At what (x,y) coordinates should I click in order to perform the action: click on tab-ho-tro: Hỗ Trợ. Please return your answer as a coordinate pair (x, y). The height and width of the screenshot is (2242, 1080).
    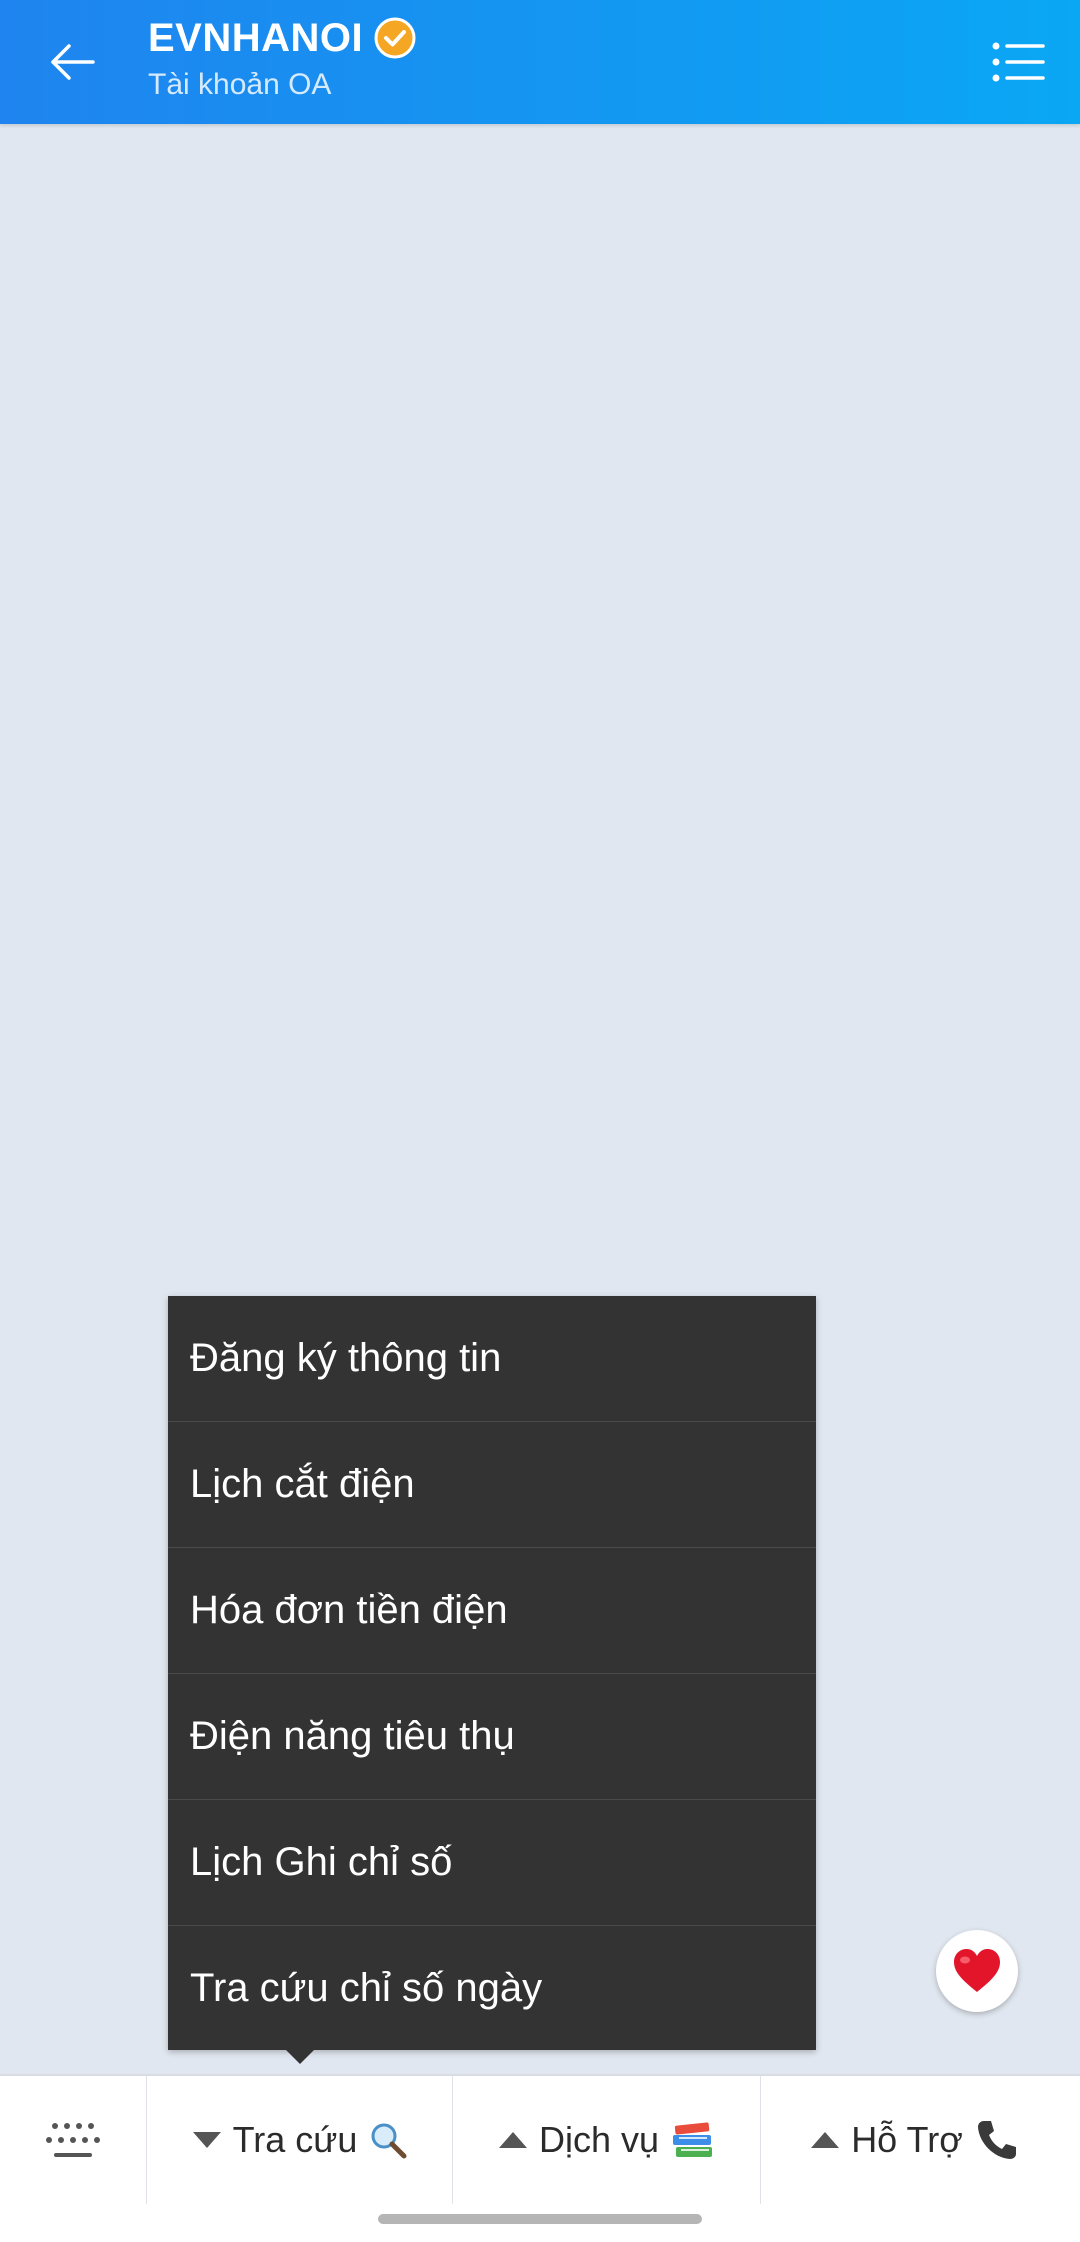
    Looking at the image, I should click on (914, 2140).